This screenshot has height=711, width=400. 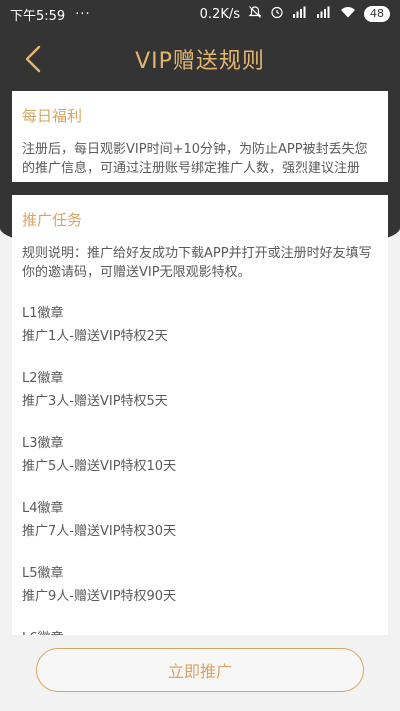 I want to click on level-name: L4徽章, so click(x=43, y=508).